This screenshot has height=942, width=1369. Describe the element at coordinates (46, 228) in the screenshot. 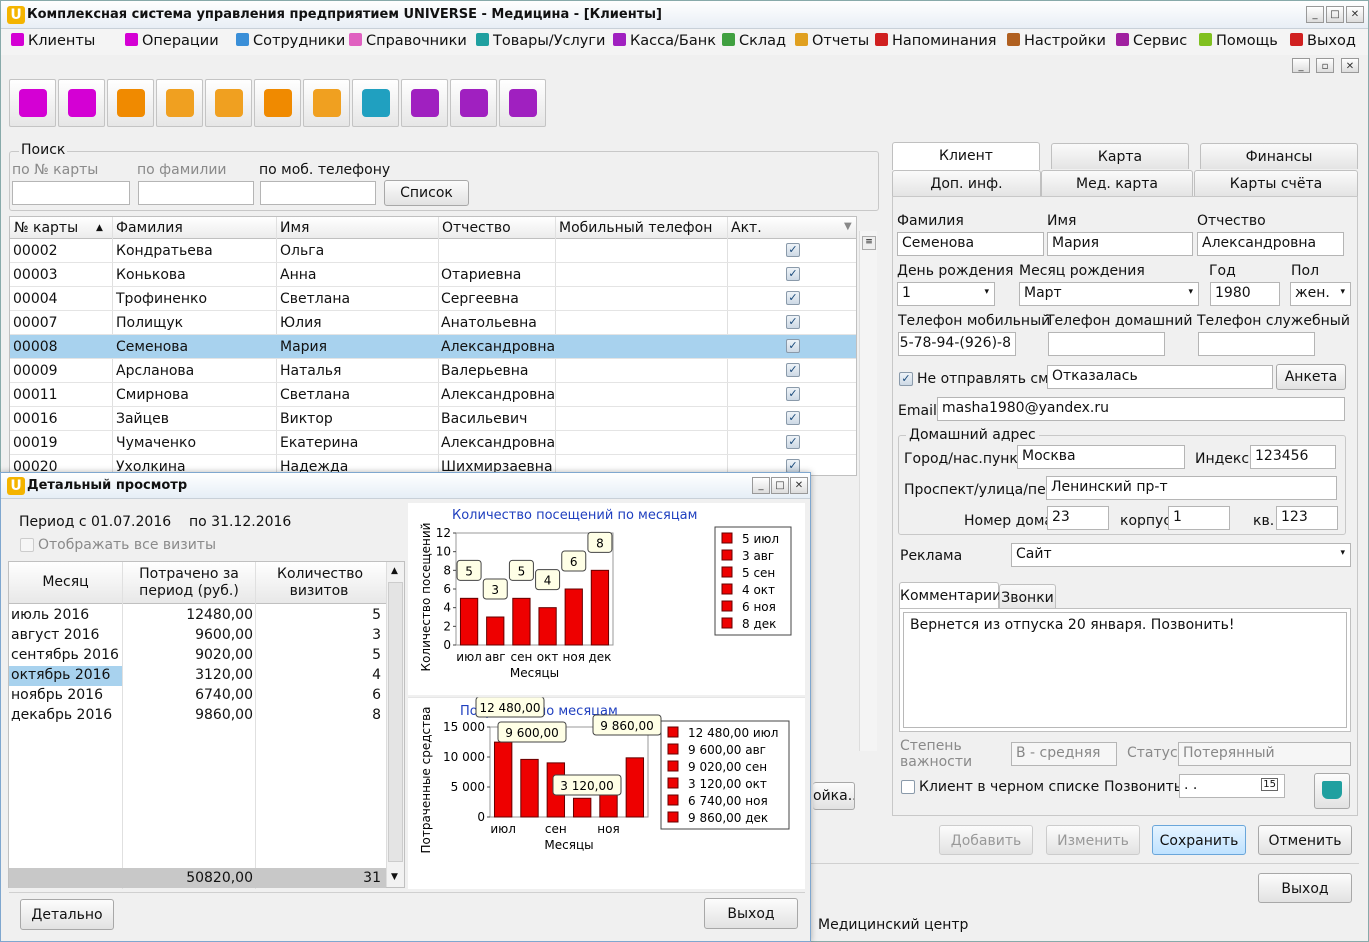

I see `col-card: № карты` at that location.